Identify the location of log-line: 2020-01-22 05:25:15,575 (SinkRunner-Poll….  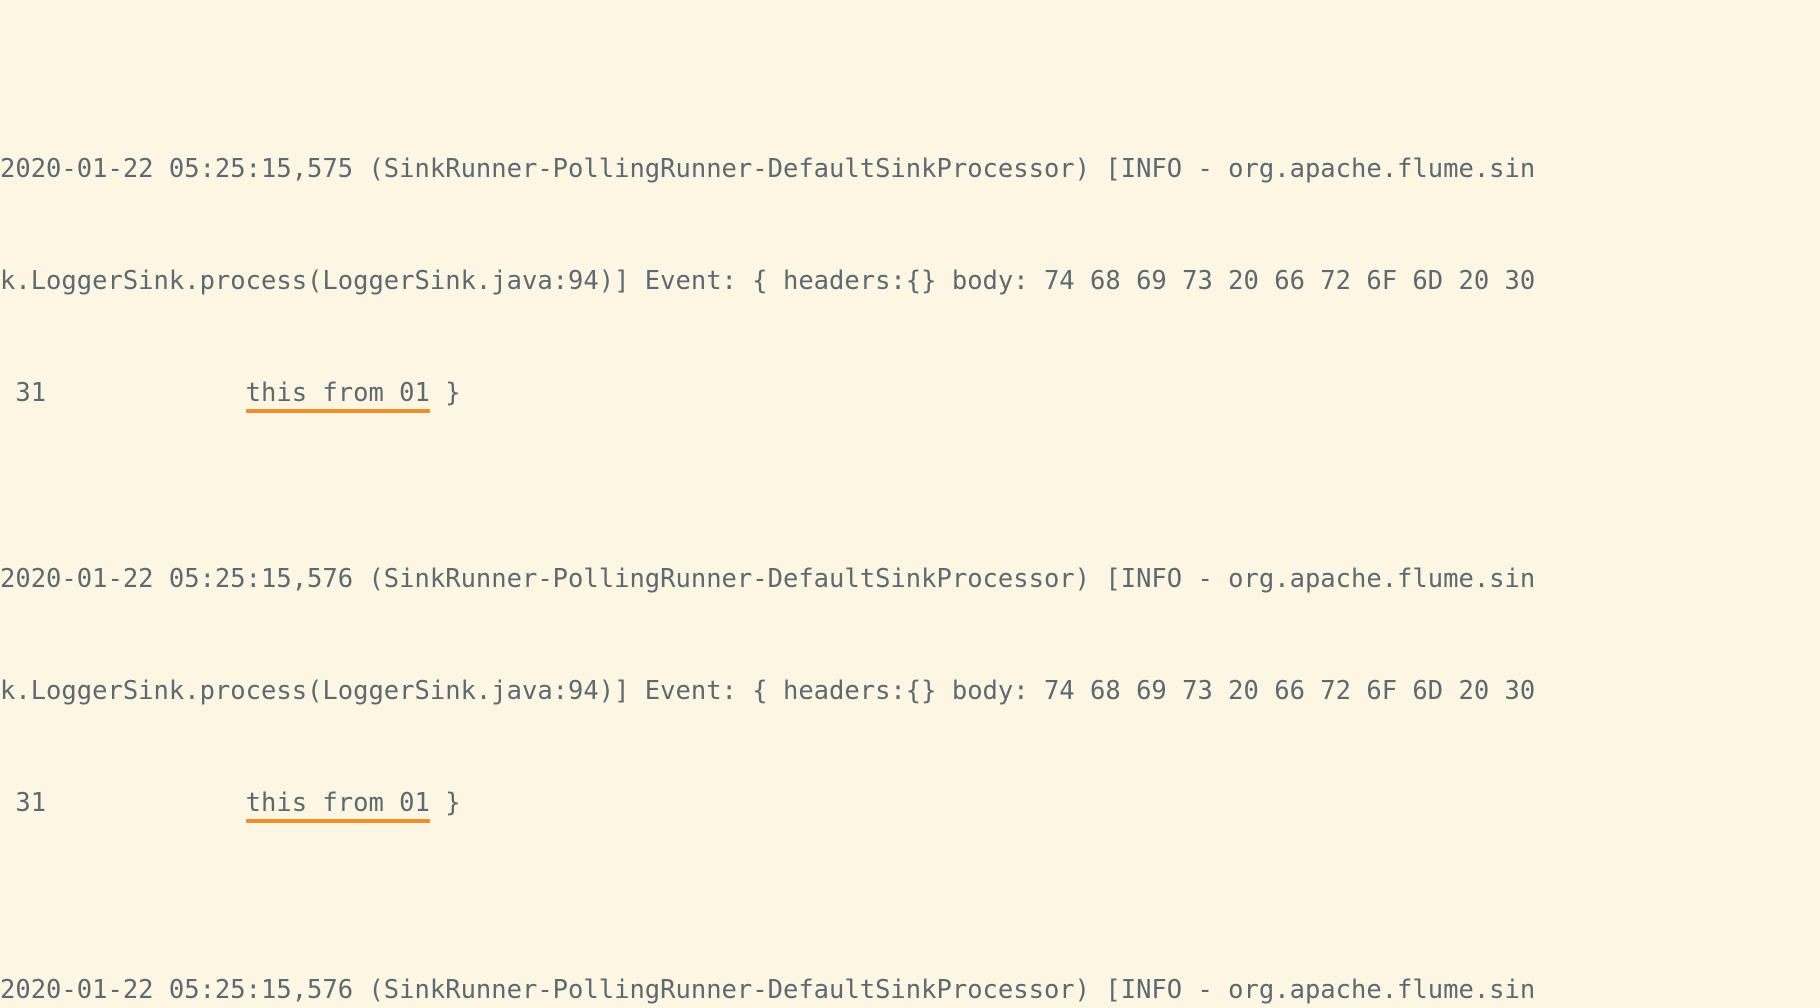
(768, 169).